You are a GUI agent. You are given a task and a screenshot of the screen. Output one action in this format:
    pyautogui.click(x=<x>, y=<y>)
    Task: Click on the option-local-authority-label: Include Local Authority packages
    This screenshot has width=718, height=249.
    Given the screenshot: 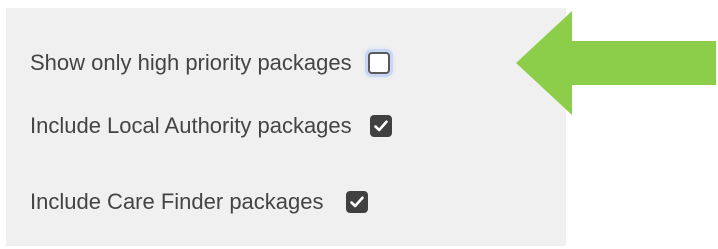 What is the action you would take?
    pyautogui.click(x=191, y=125)
    